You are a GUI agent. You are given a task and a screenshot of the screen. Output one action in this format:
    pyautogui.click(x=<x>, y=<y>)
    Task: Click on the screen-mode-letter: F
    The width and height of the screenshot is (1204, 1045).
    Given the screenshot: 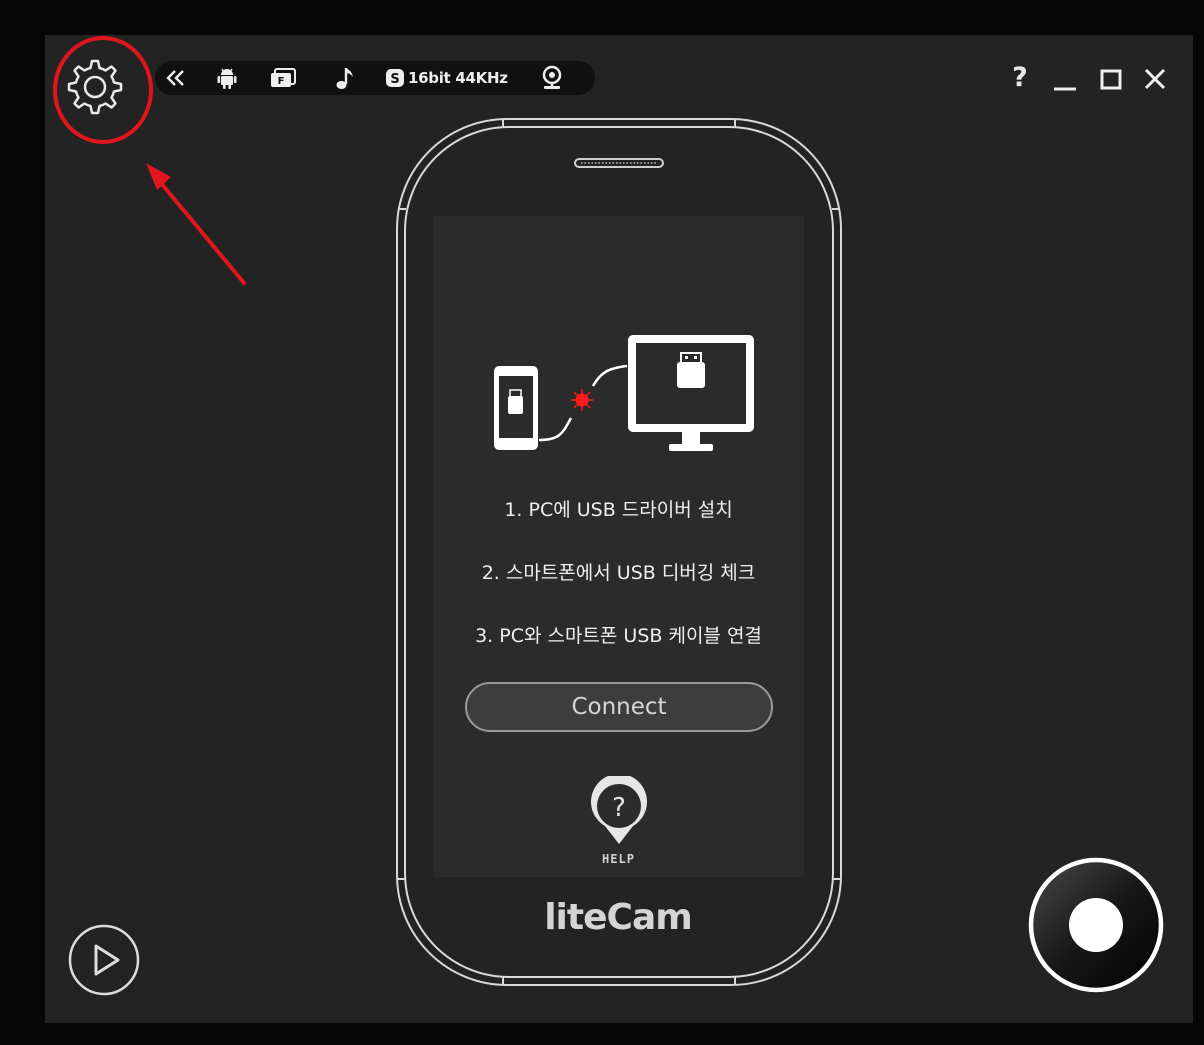 What is the action you would take?
    pyautogui.click(x=281, y=81)
    